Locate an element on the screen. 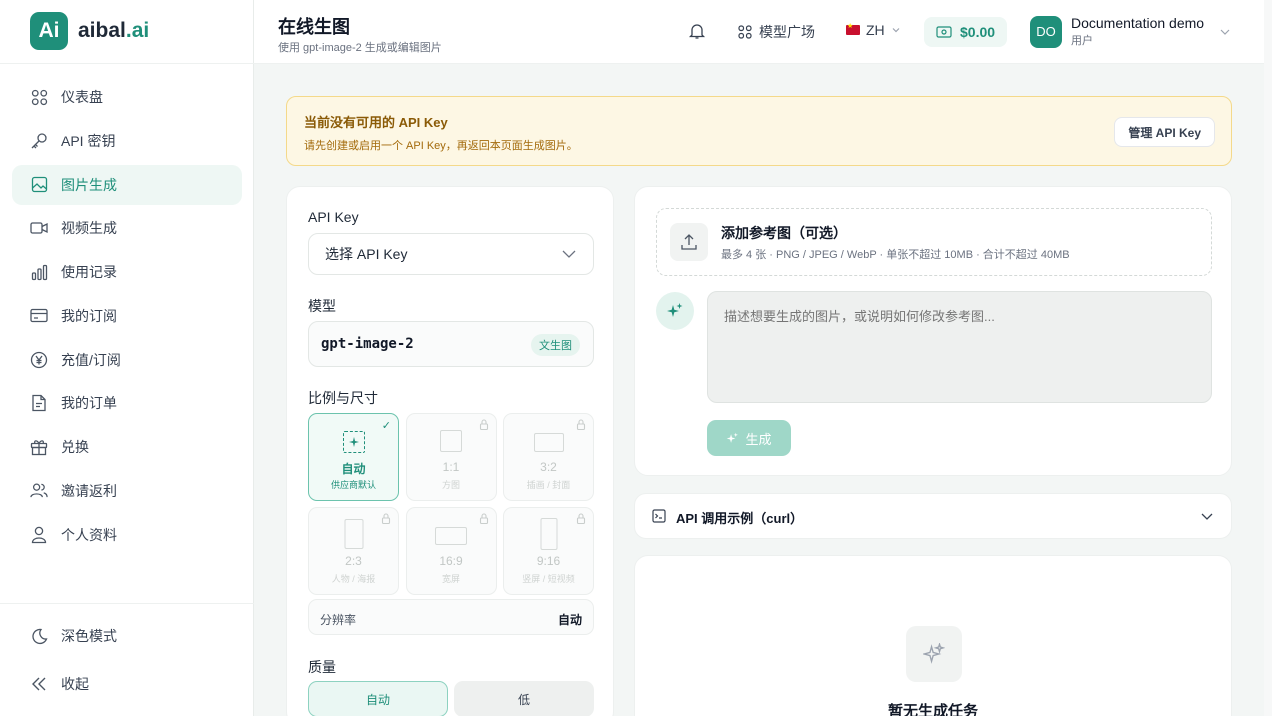  moon-icon is located at coordinates (39, 636).